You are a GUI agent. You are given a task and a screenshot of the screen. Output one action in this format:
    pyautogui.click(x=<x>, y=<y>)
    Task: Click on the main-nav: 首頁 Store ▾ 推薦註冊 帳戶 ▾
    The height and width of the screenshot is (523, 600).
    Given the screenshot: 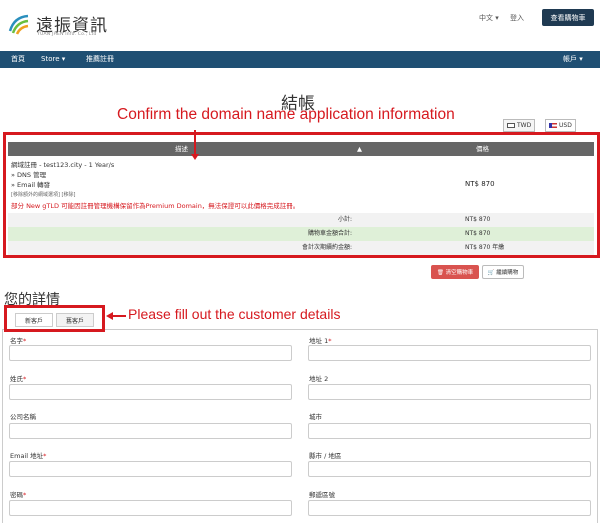 What is the action you would take?
    pyautogui.click(x=300, y=59)
    